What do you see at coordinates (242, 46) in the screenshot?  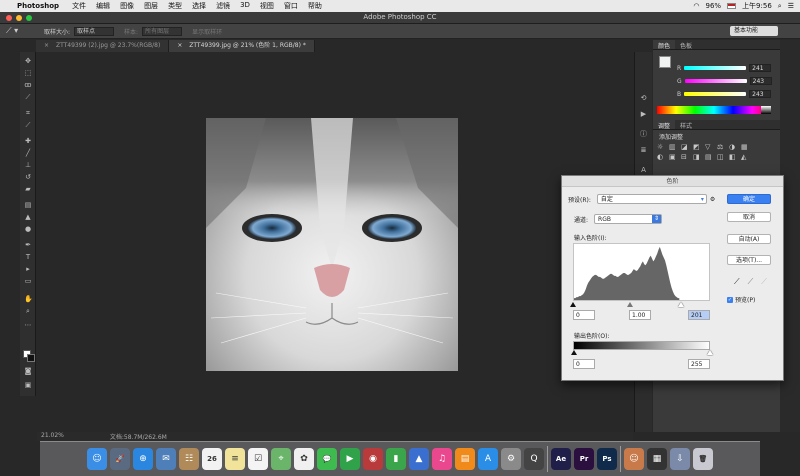 I see `tab-document-1: × ZTT49399.jpg @ 21% (色阶 1, RGB/8) *` at bounding box center [242, 46].